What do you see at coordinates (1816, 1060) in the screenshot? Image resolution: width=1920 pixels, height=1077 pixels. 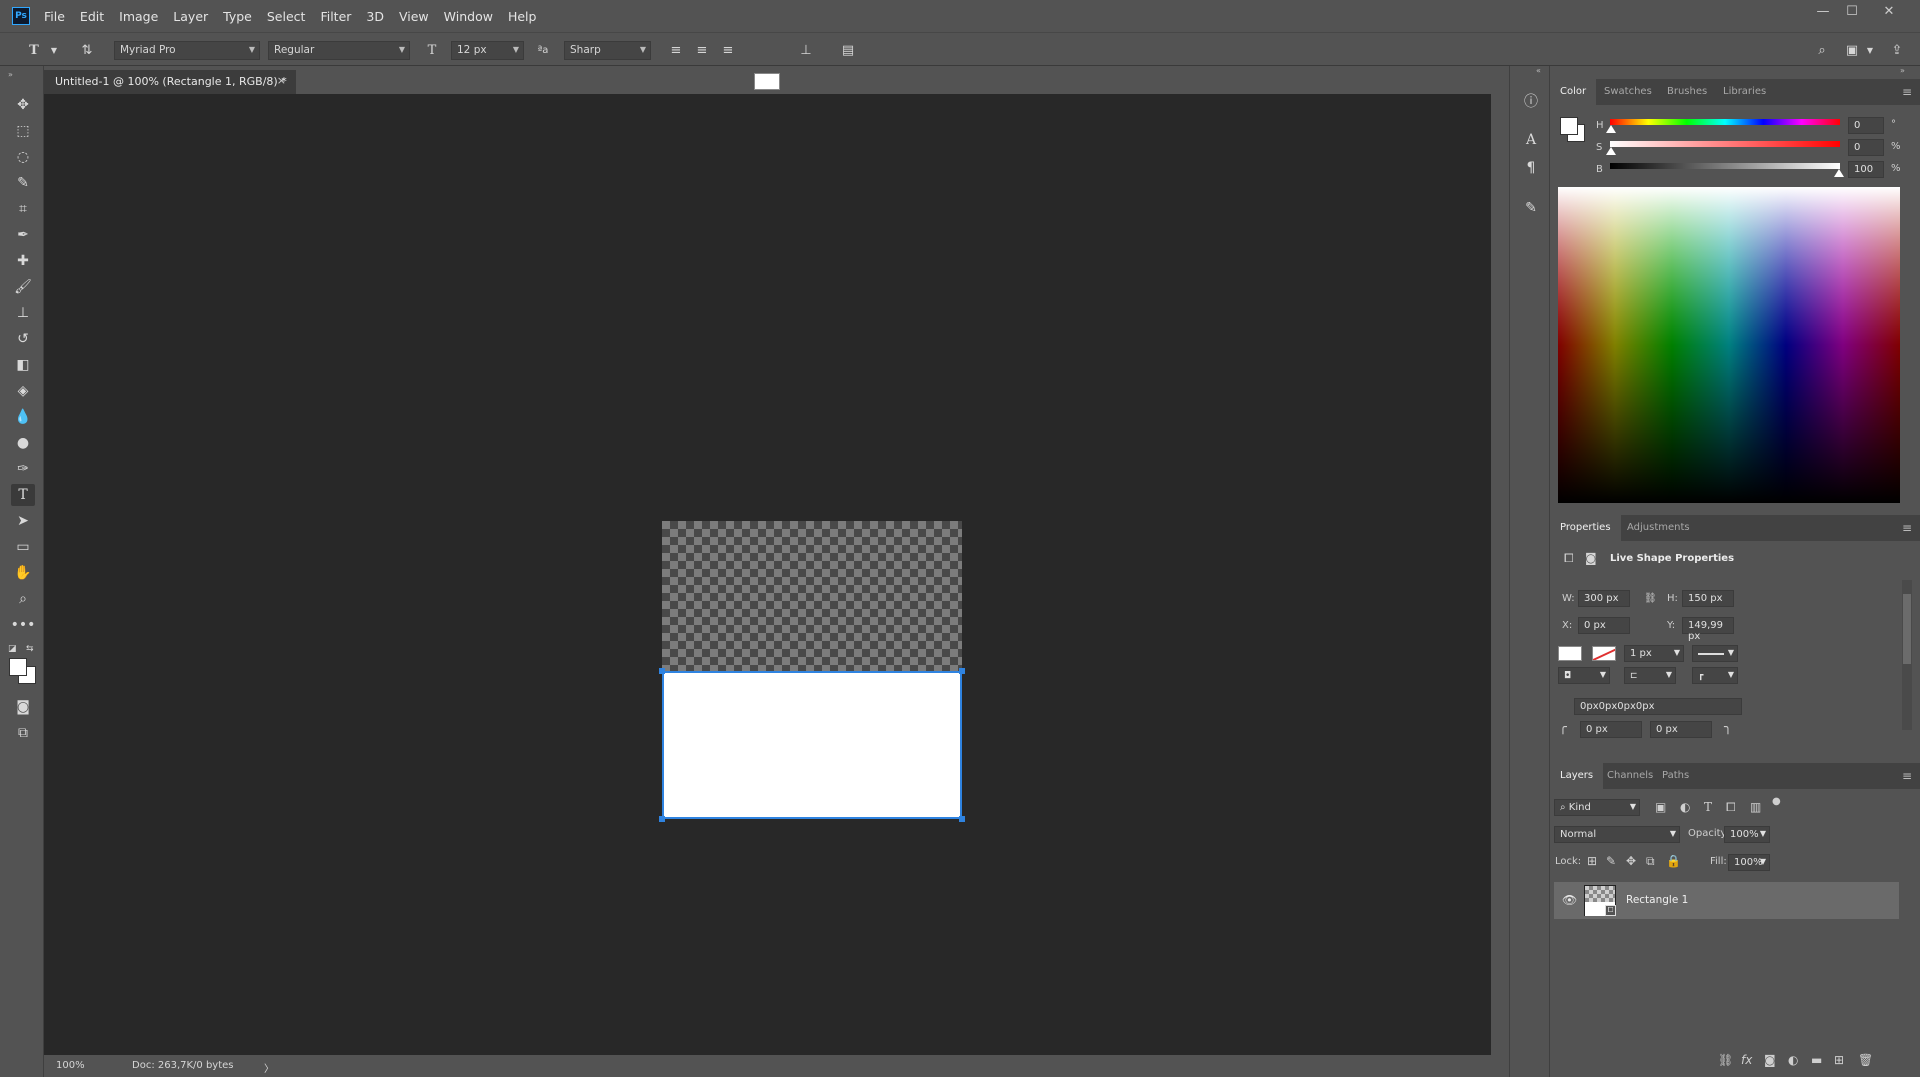 I see `new-group-icon: ▬` at bounding box center [1816, 1060].